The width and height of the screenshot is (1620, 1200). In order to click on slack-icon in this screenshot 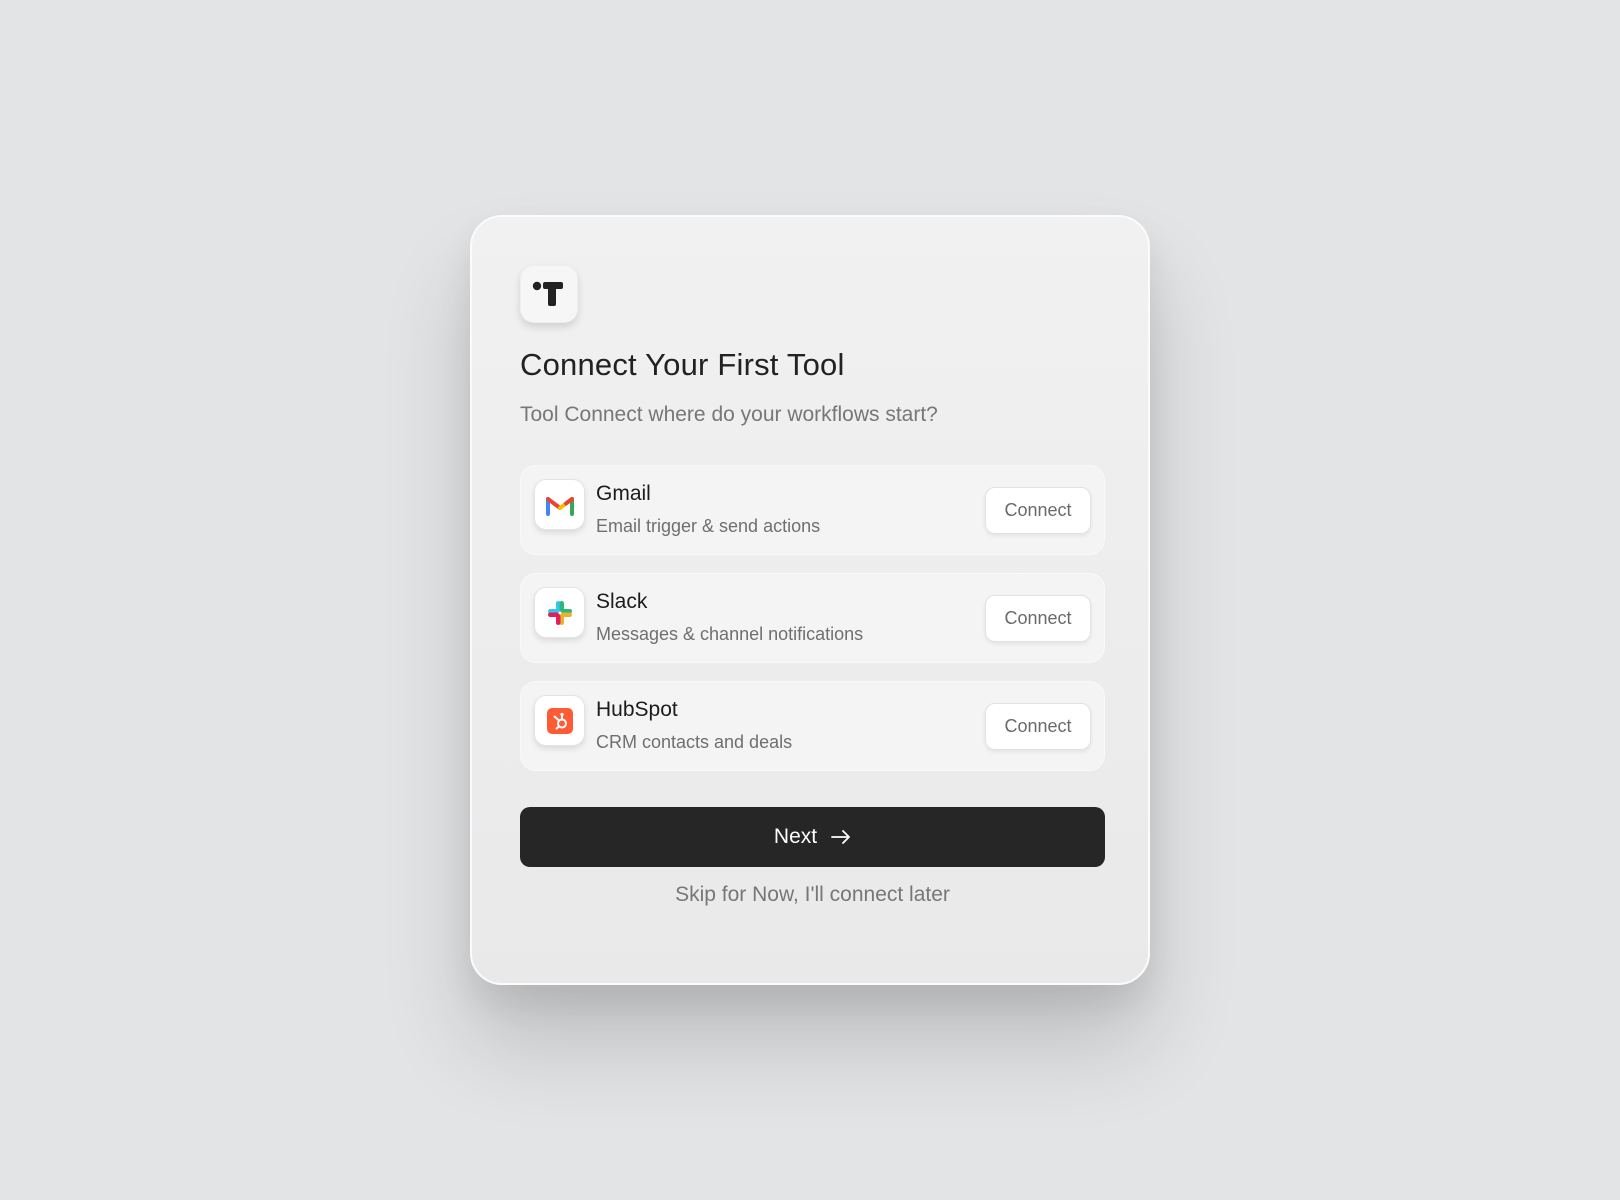, I will do `click(559, 612)`.